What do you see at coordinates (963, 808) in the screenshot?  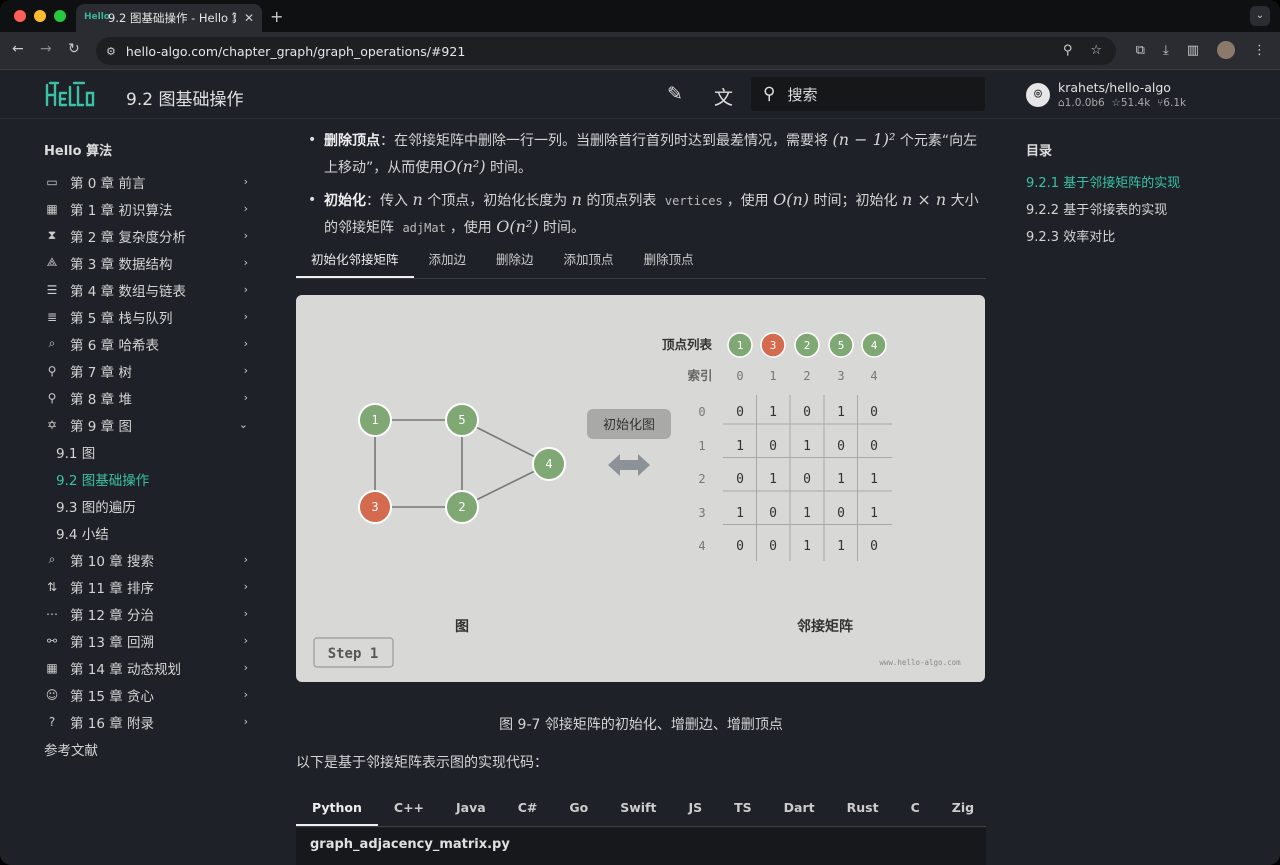 I see `tab-language: Zig` at bounding box center [963, 808].